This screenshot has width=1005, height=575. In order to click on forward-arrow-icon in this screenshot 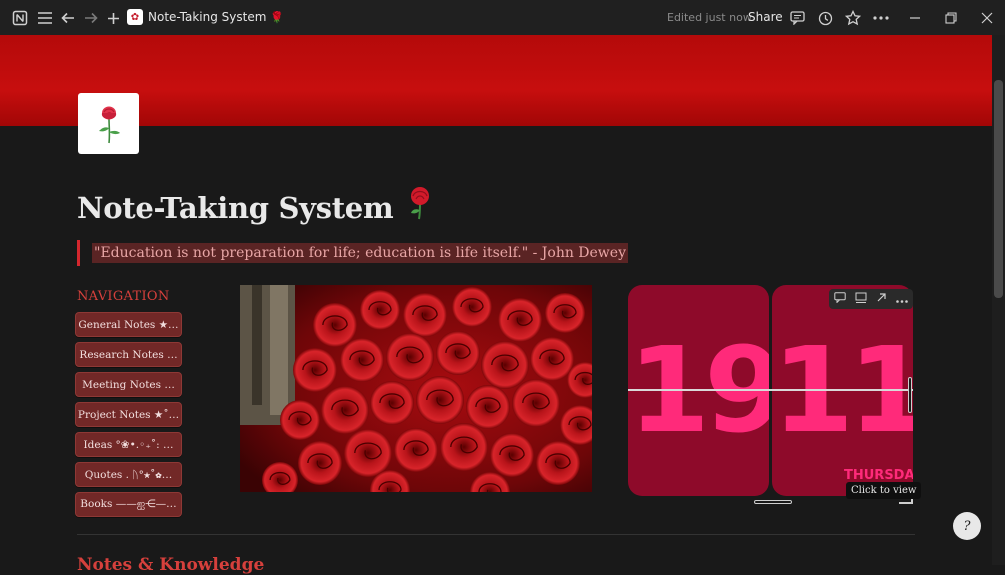, I will do `click(91, 18)`.